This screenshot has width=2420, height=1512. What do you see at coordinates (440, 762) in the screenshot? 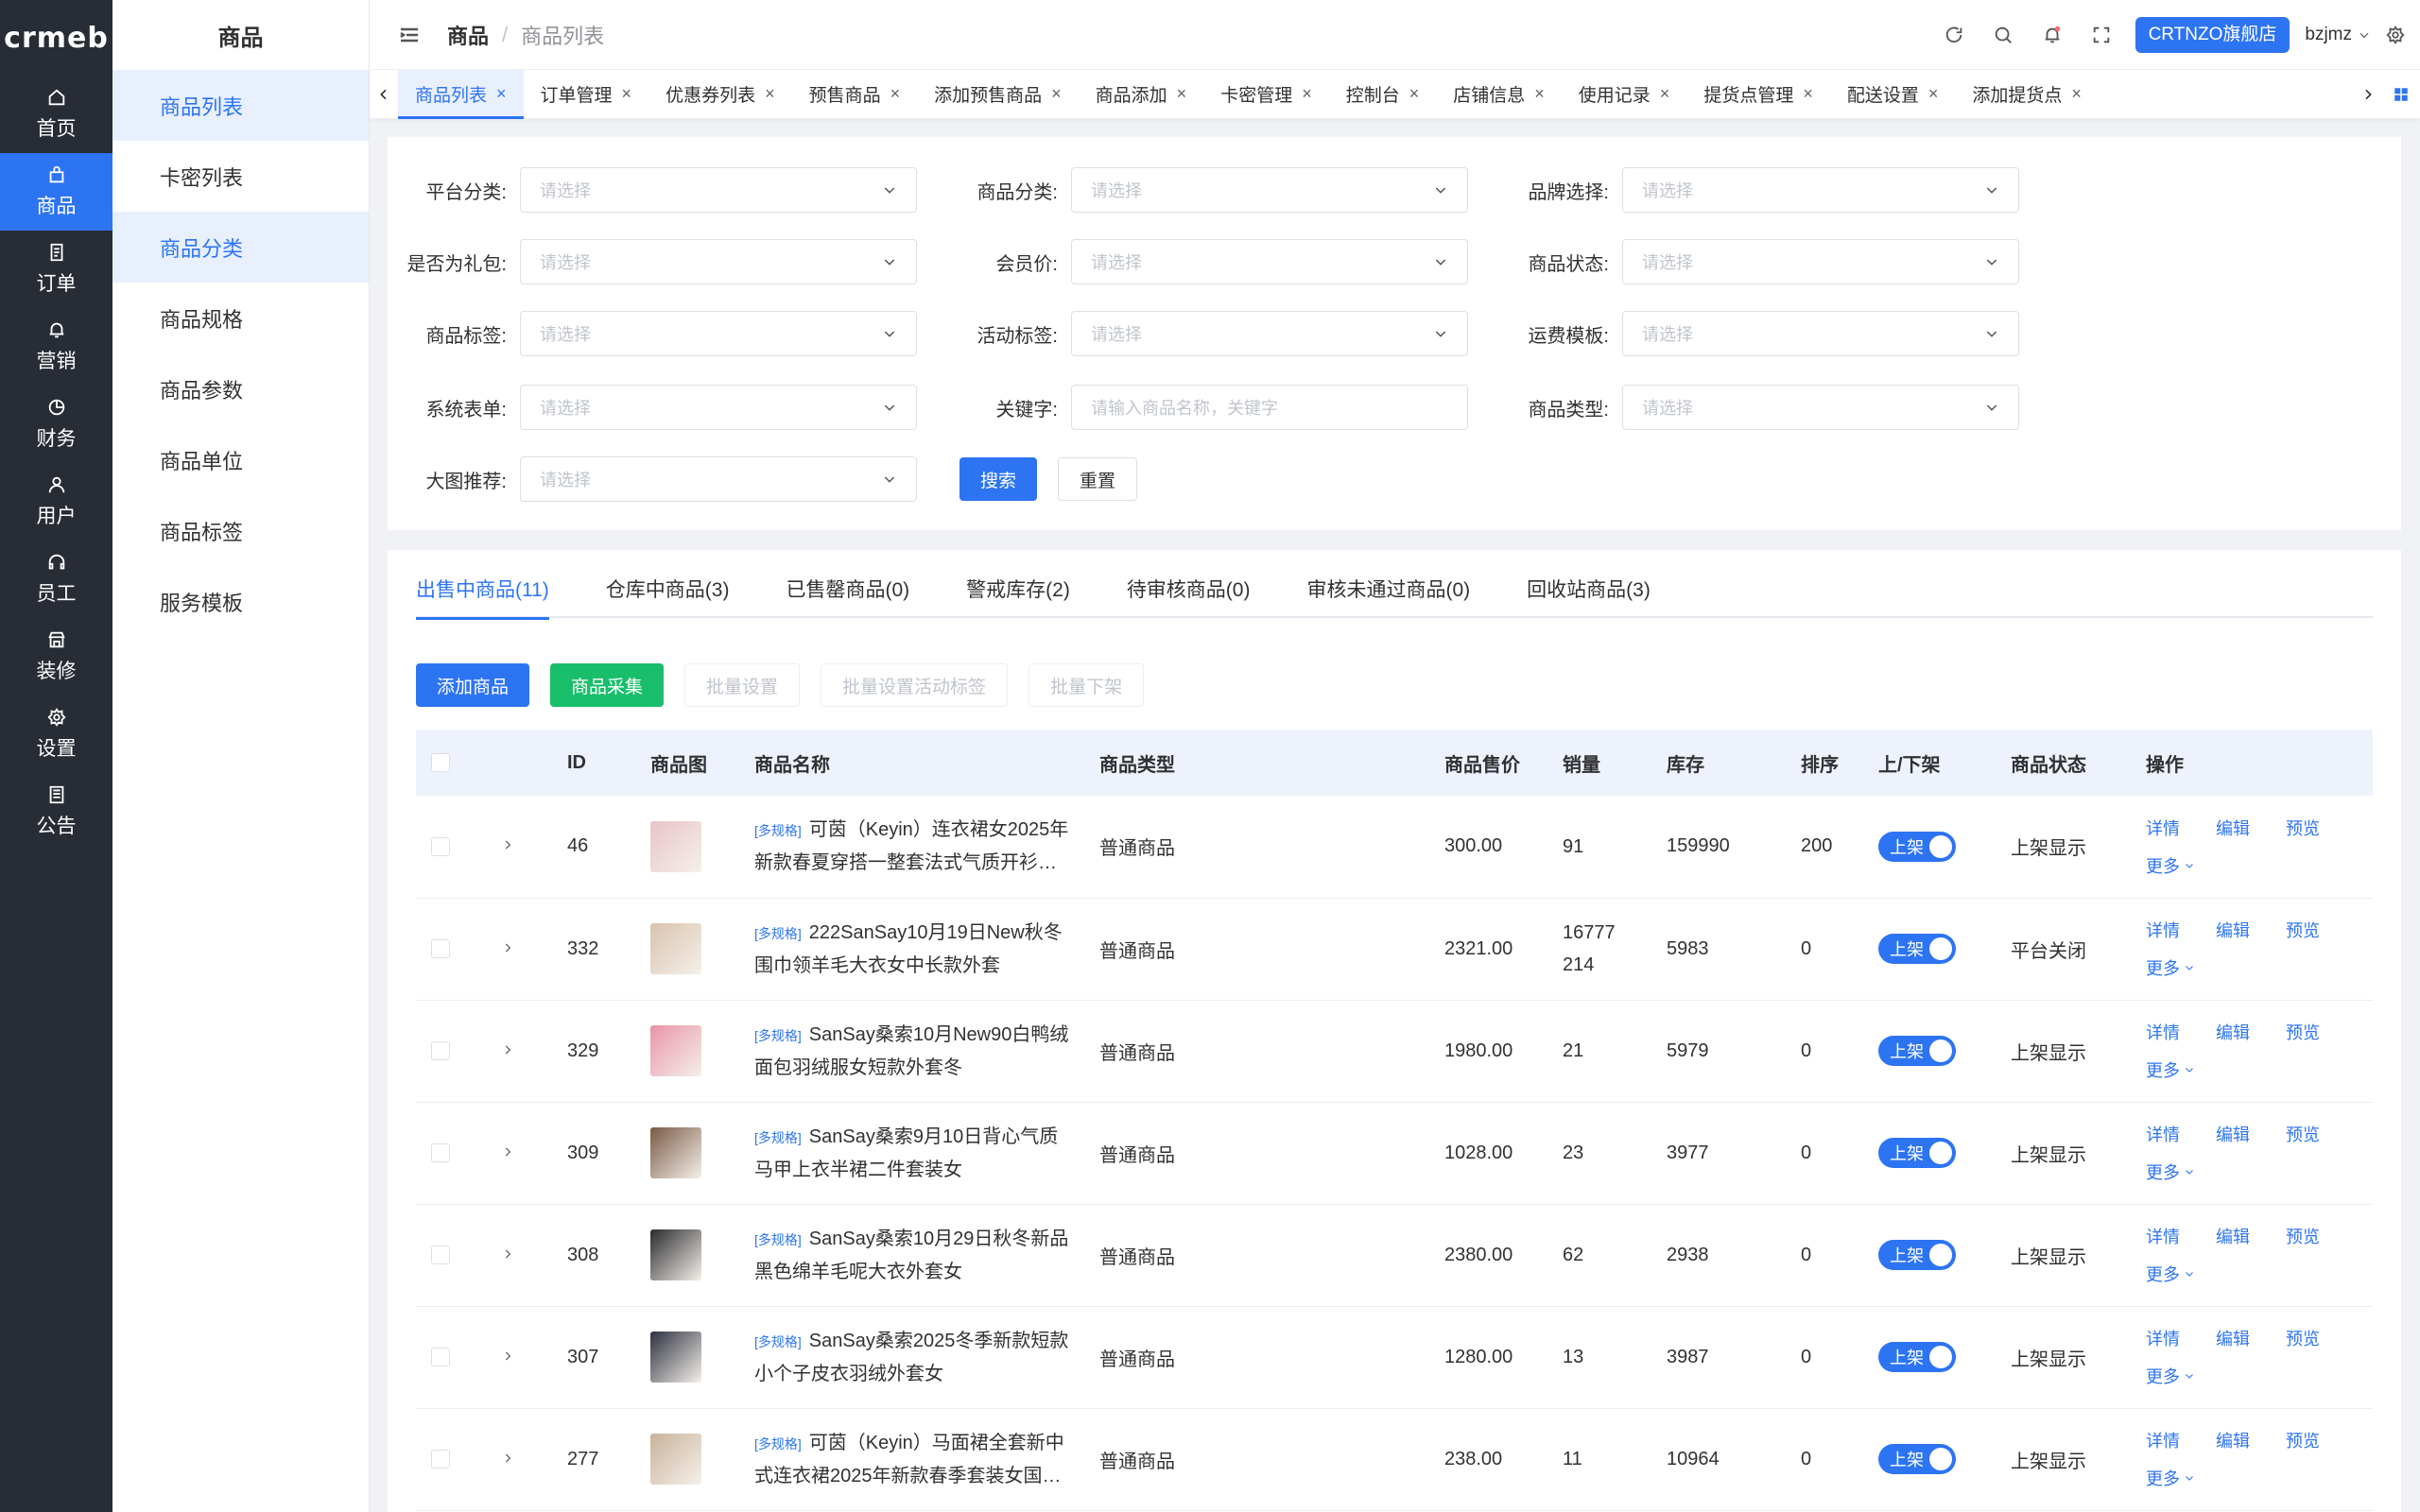
I see `select-all-checkbox` at bounding box center [440, 762].